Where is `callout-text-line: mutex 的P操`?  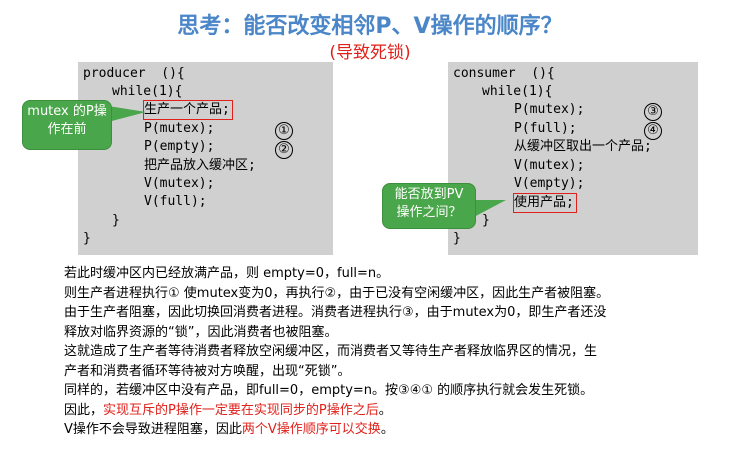
callout-text-line: mutex 的P操 is located at coordinates (67, 111).